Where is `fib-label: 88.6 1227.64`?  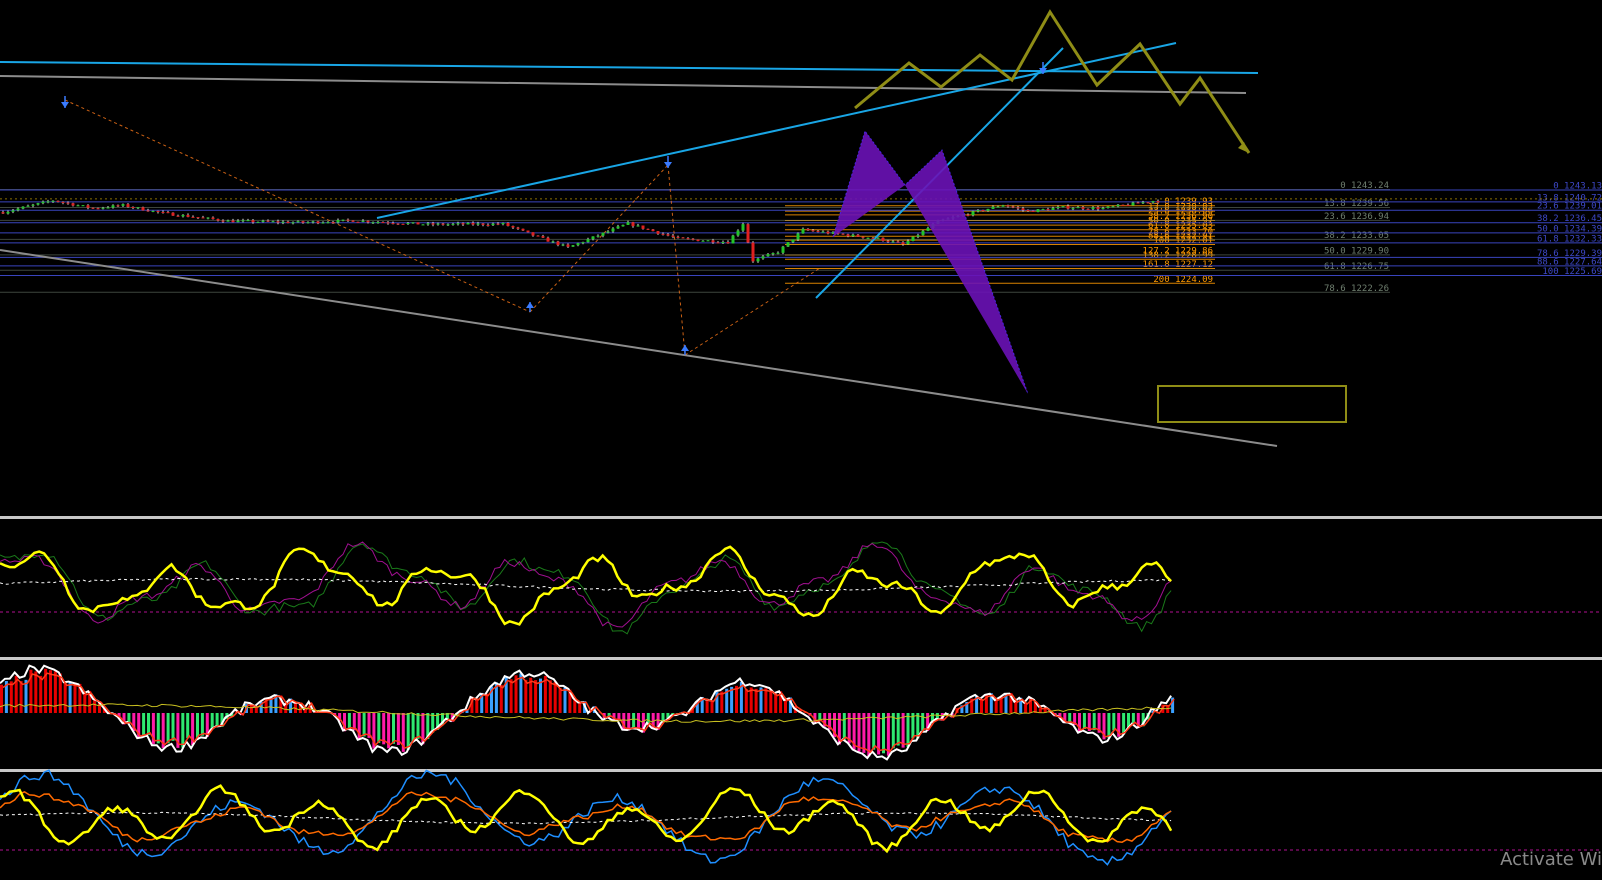 fib-label: 88.6 1227.64 is located at coordinates (1569, 262).